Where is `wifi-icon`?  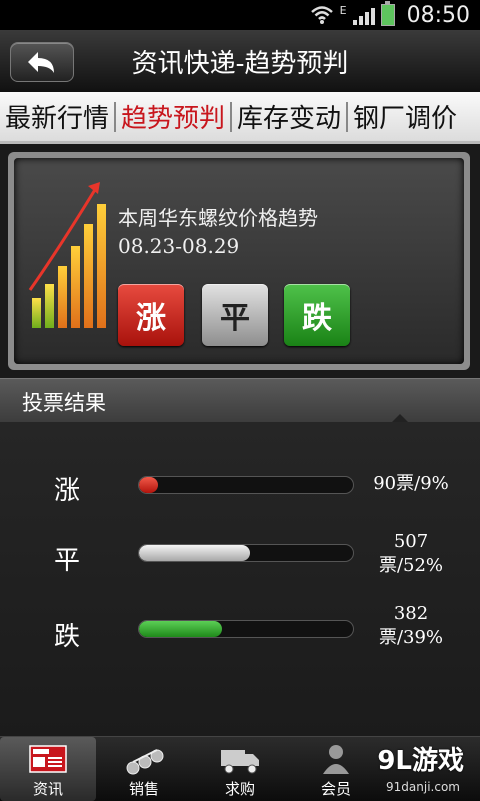 wifi-icon is located at coordinates (321, 15).